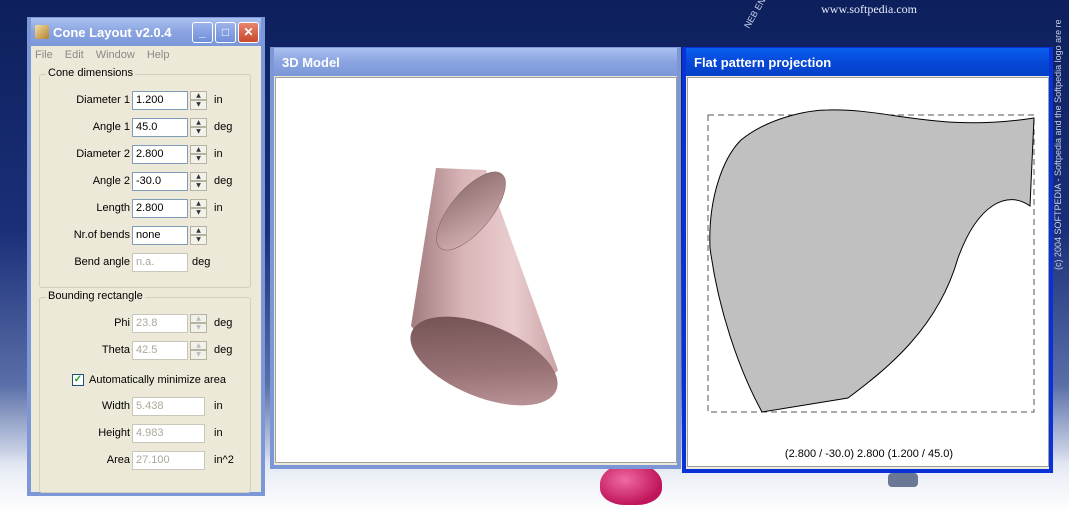  I want to click on model-window-title: 3D Model, so click(311, 62).